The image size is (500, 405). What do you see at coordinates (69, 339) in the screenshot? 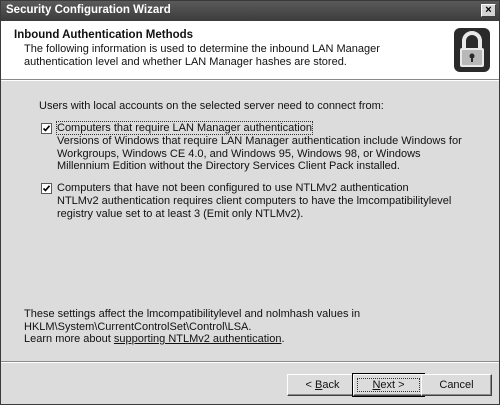
I see `learn-more-prefix: Learn more about` at bounding box center [69, 339].